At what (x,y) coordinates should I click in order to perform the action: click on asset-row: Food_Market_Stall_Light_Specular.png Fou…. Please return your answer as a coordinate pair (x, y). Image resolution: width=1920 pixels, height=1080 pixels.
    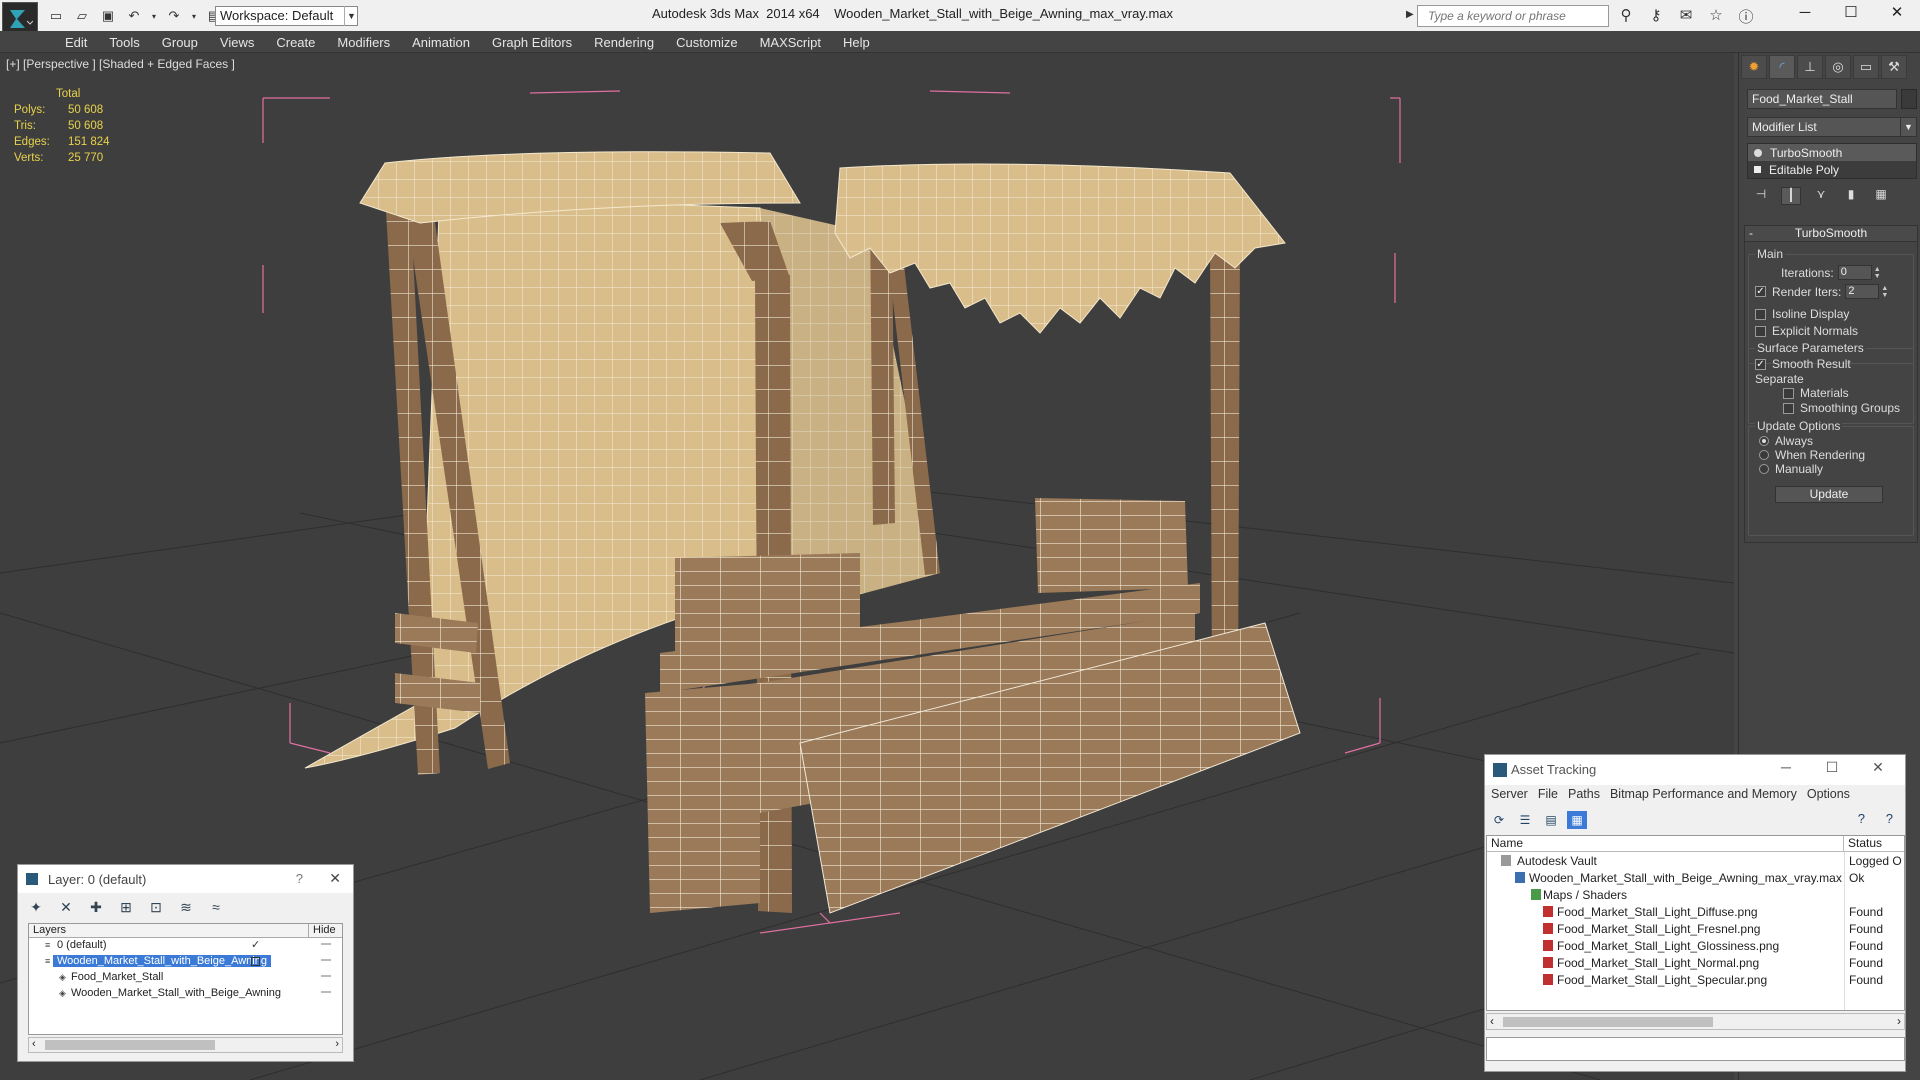
    Looking at the image, I should click on (1695, 979).